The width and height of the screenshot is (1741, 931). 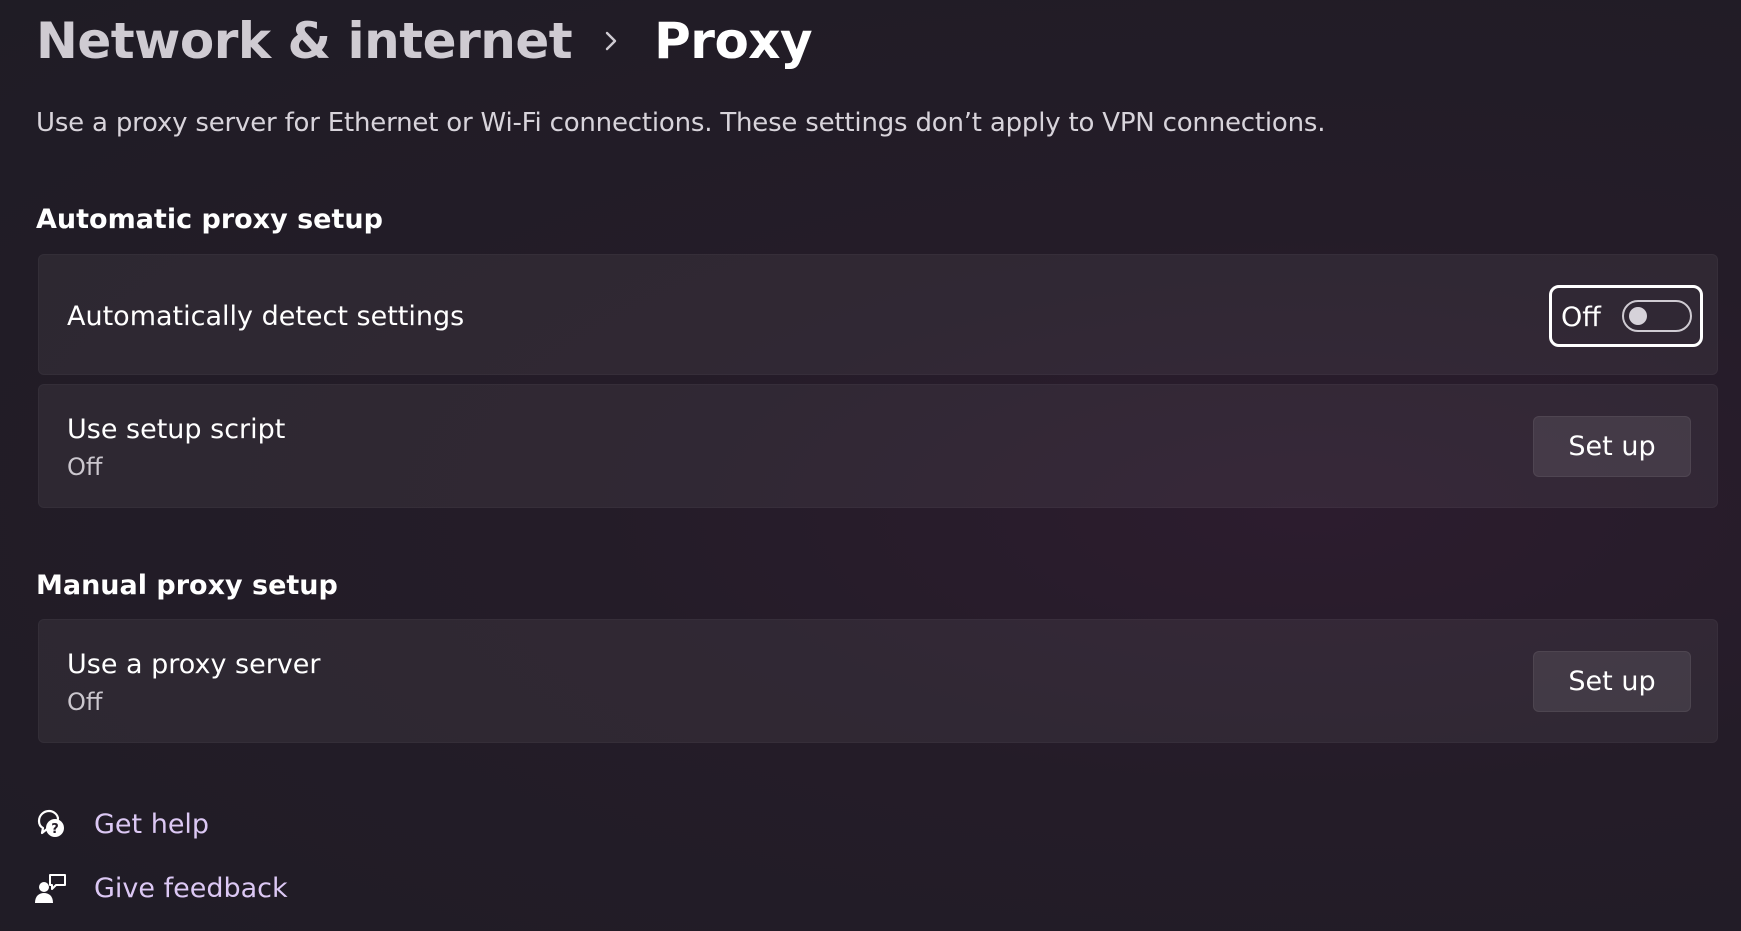 I want to click on toggle-knob, so click(x=1638, y=316).